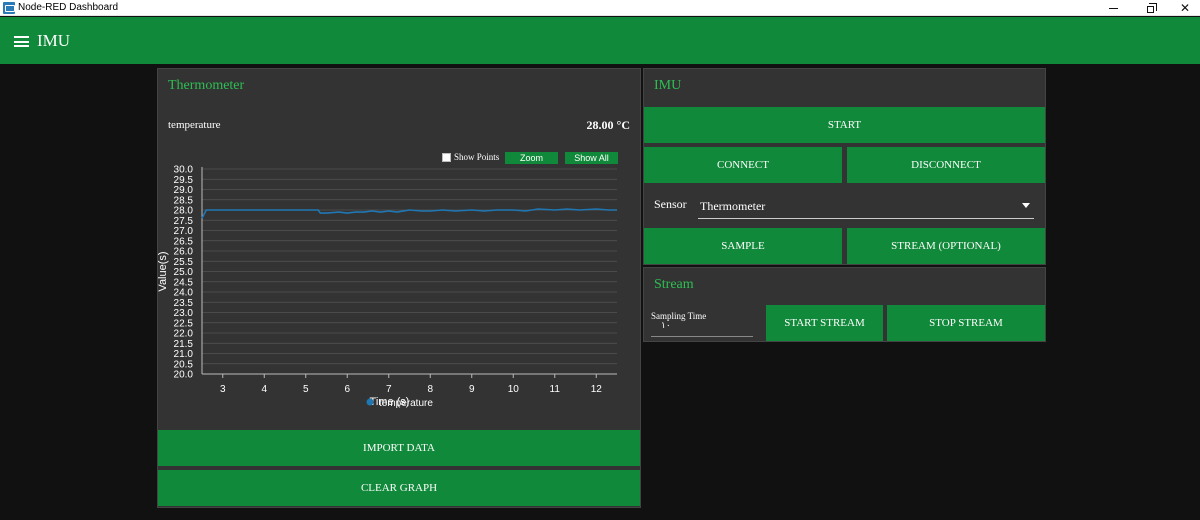 This screenshot has width=1200, height=520. What do you see at coordinates (866, 206) in the screenshot?
I see `sensor-dropdown: Thermometer` at bounding box center [866, 206].